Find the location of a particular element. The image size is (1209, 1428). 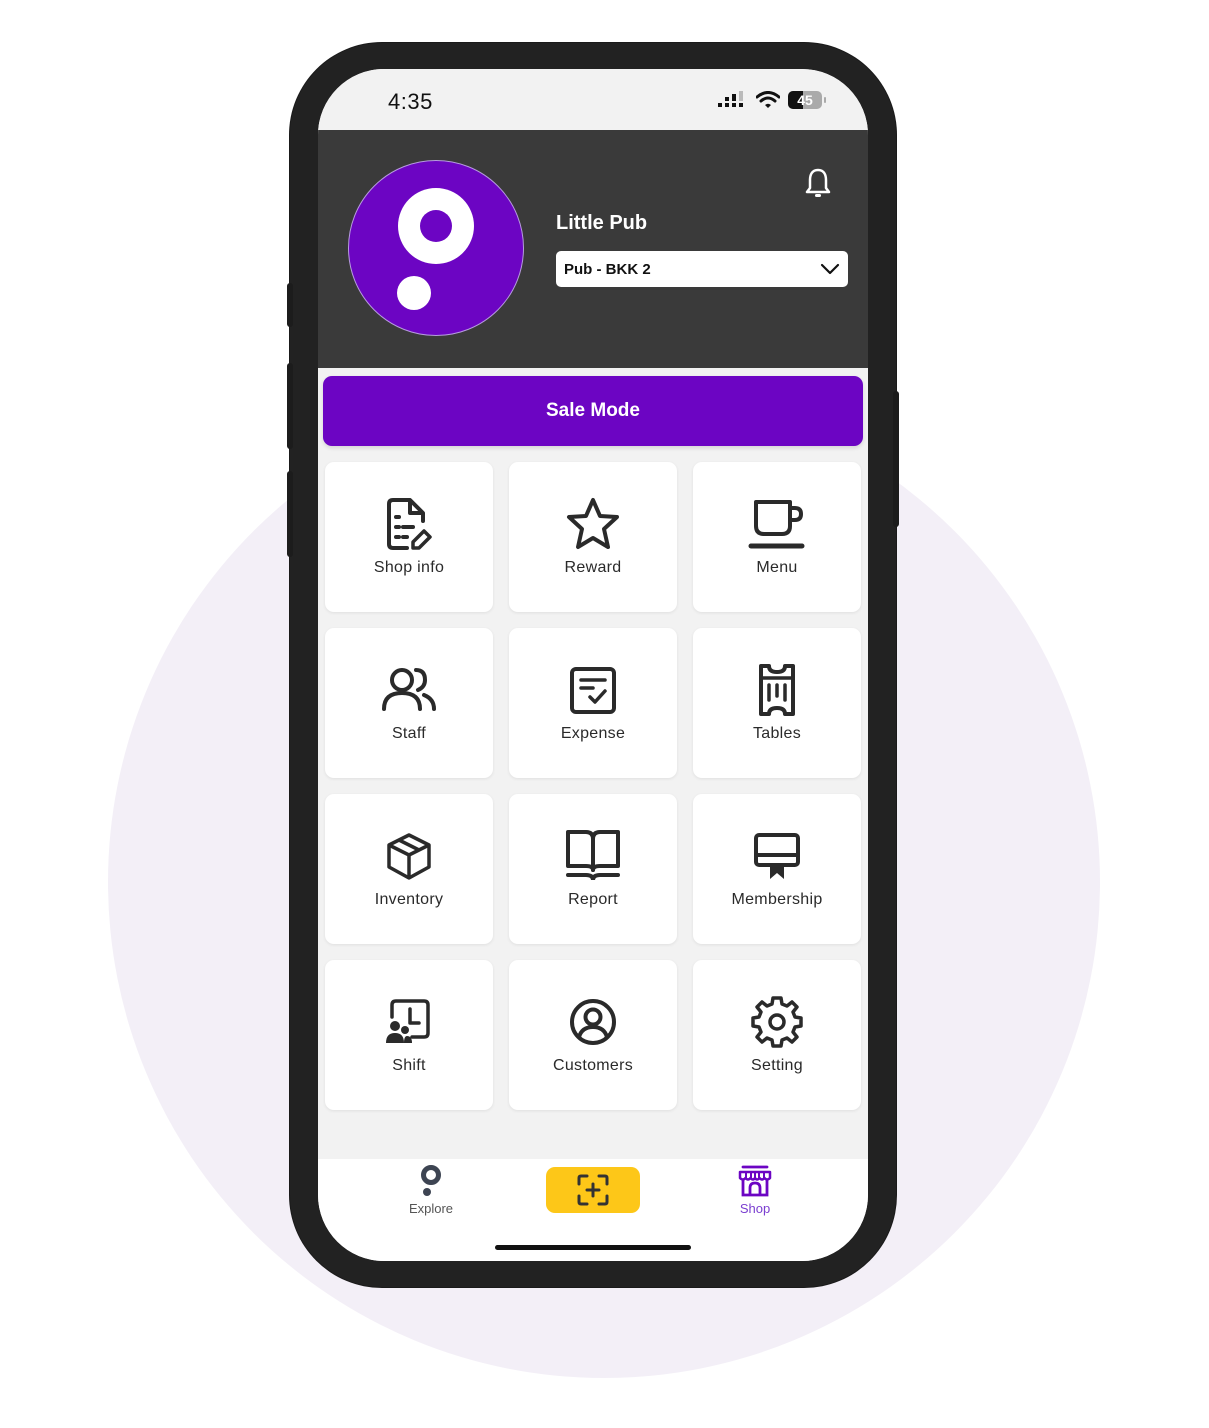

box-icon is located at coordinates (409, 856).